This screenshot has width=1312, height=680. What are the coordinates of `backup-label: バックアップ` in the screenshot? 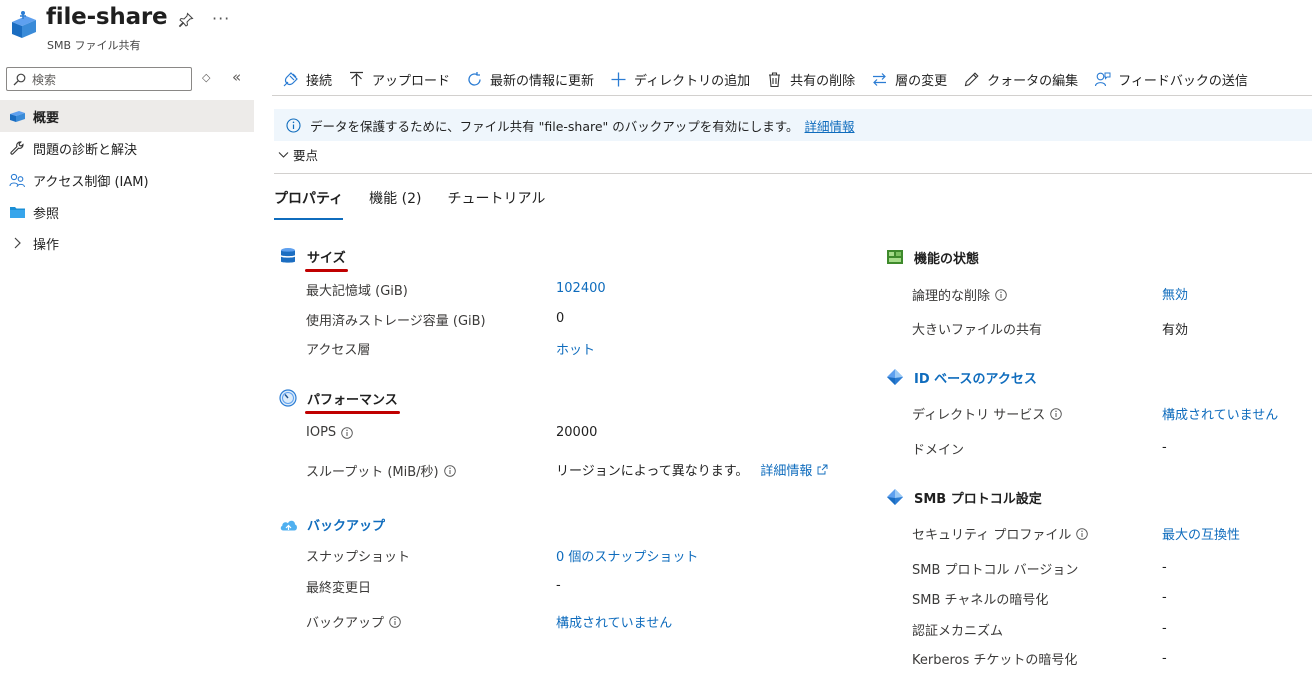 It's located at (353, 621).